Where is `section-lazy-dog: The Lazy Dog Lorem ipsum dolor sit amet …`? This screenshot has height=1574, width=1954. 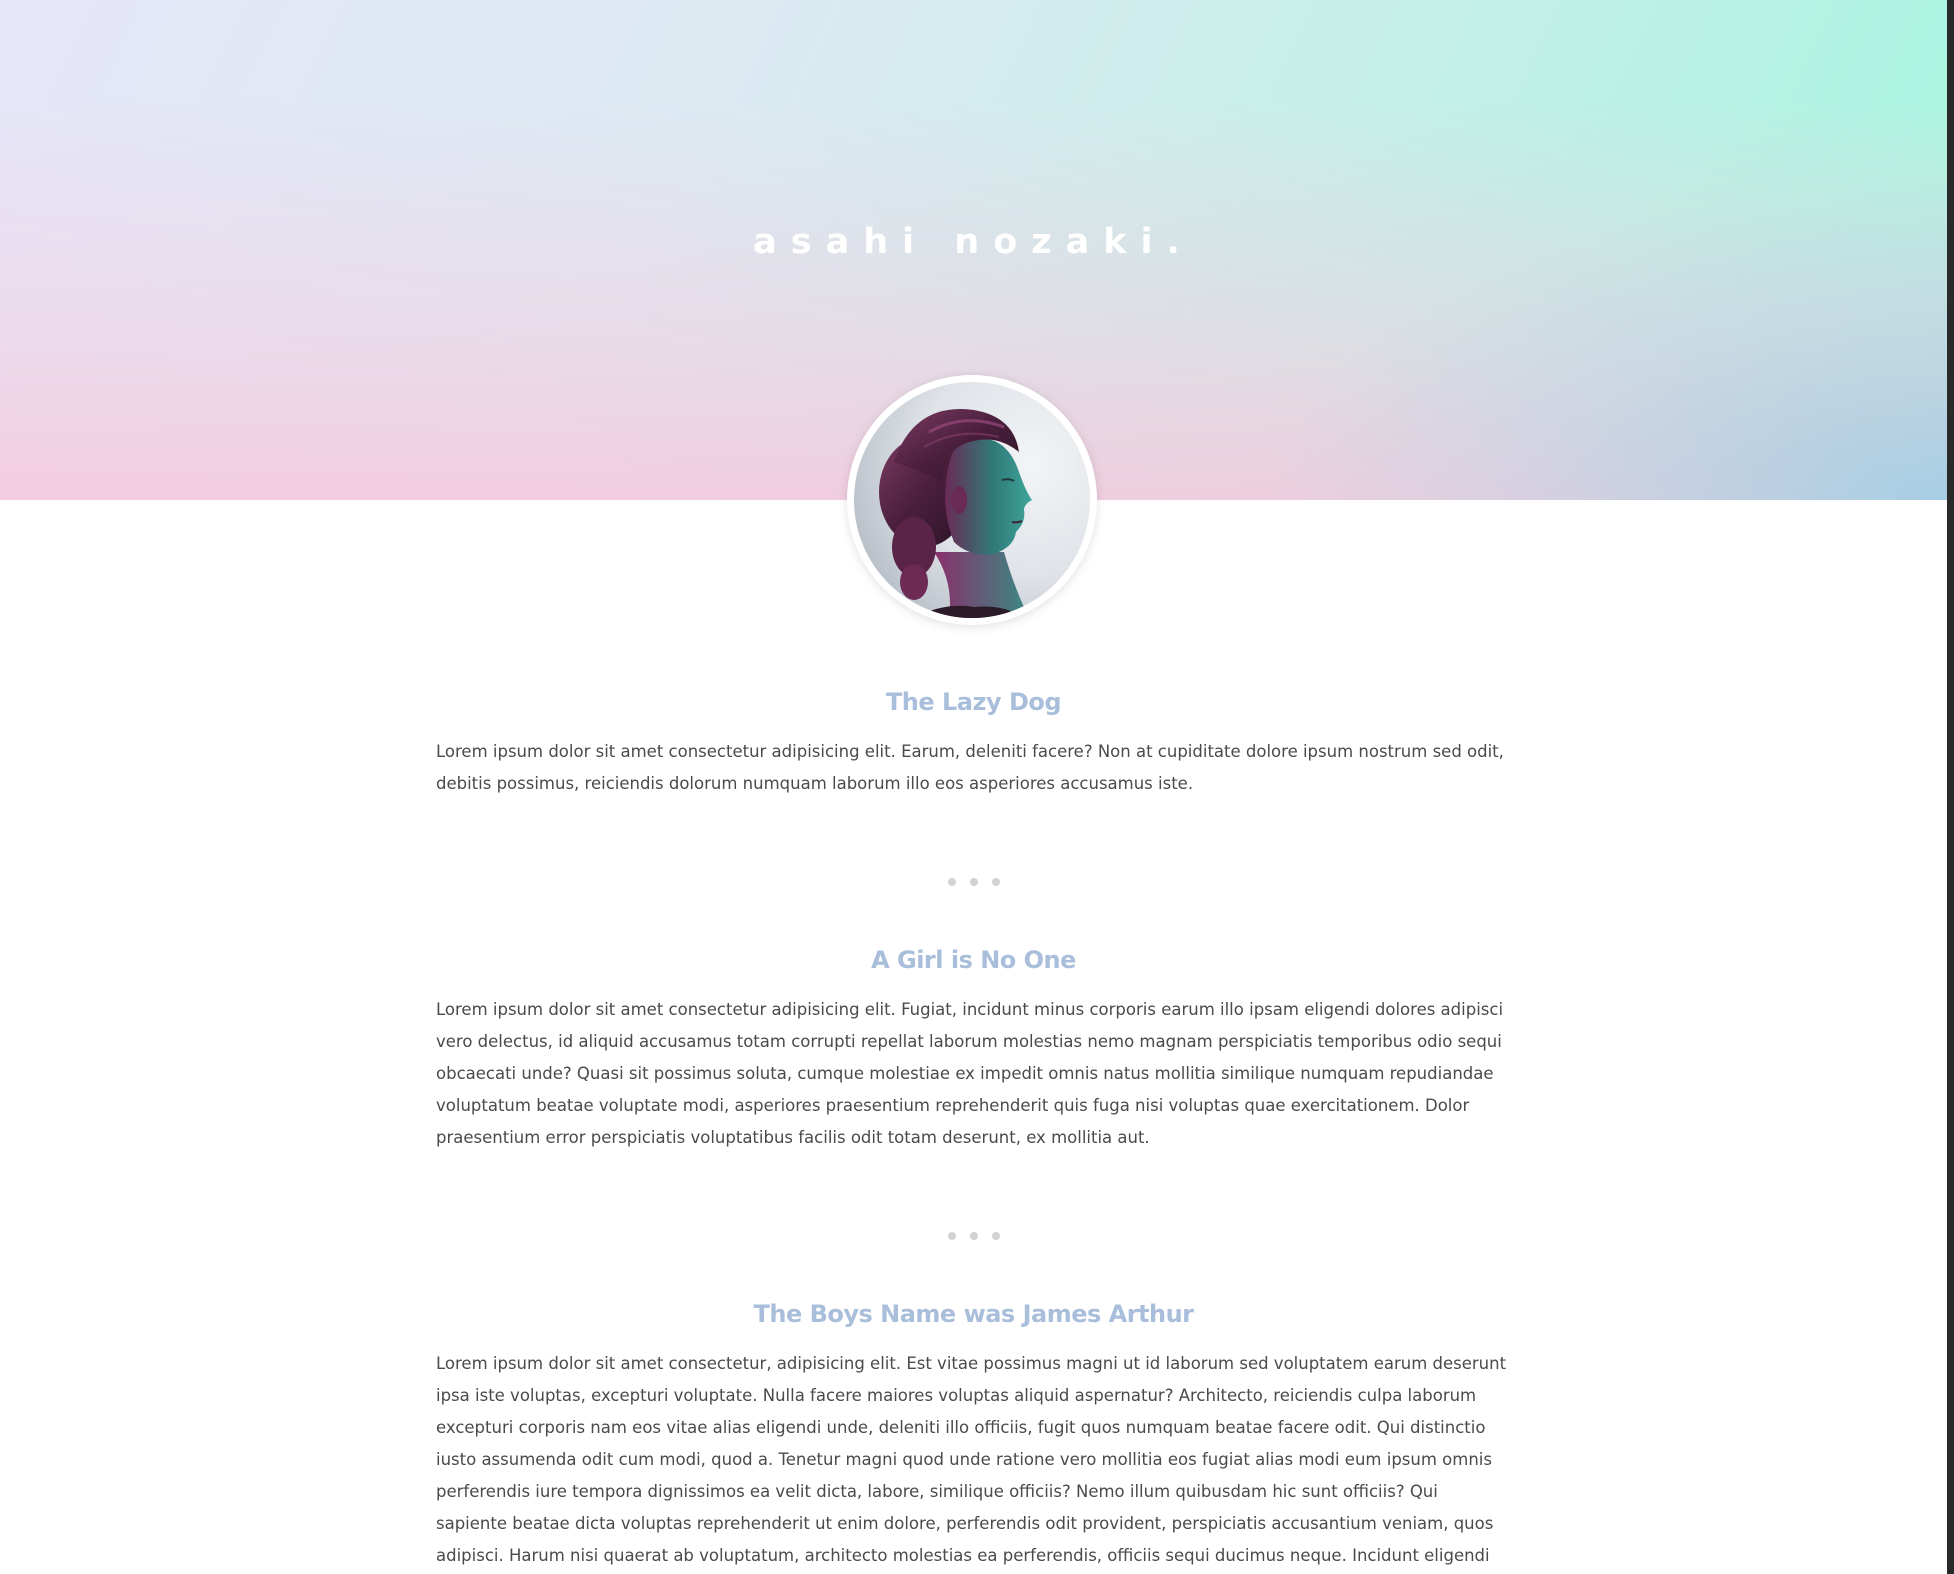 section-lazy-dog: The Lazy Dog Lorem ipsum dolor sit amet … is located at coordinates (973, 744).